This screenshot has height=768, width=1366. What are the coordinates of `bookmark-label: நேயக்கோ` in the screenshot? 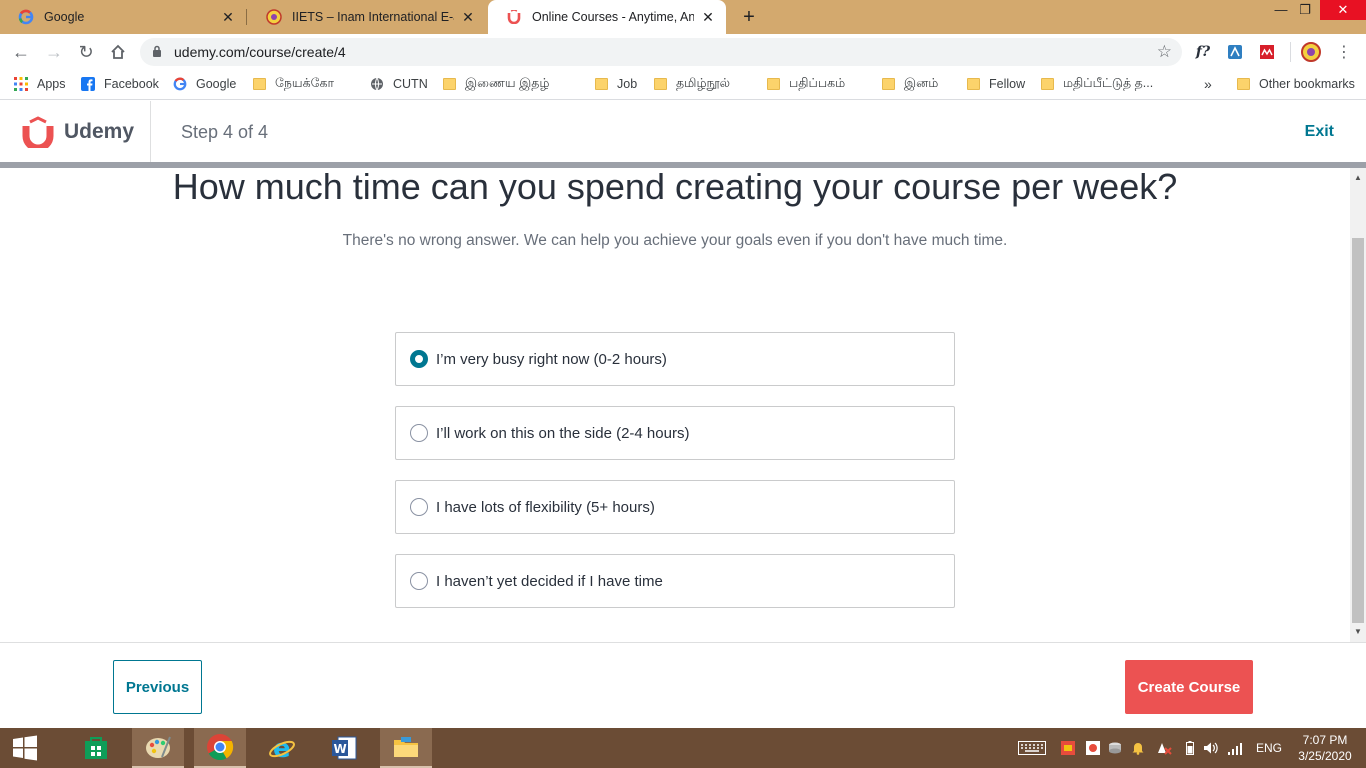 It's located at (305, 83).